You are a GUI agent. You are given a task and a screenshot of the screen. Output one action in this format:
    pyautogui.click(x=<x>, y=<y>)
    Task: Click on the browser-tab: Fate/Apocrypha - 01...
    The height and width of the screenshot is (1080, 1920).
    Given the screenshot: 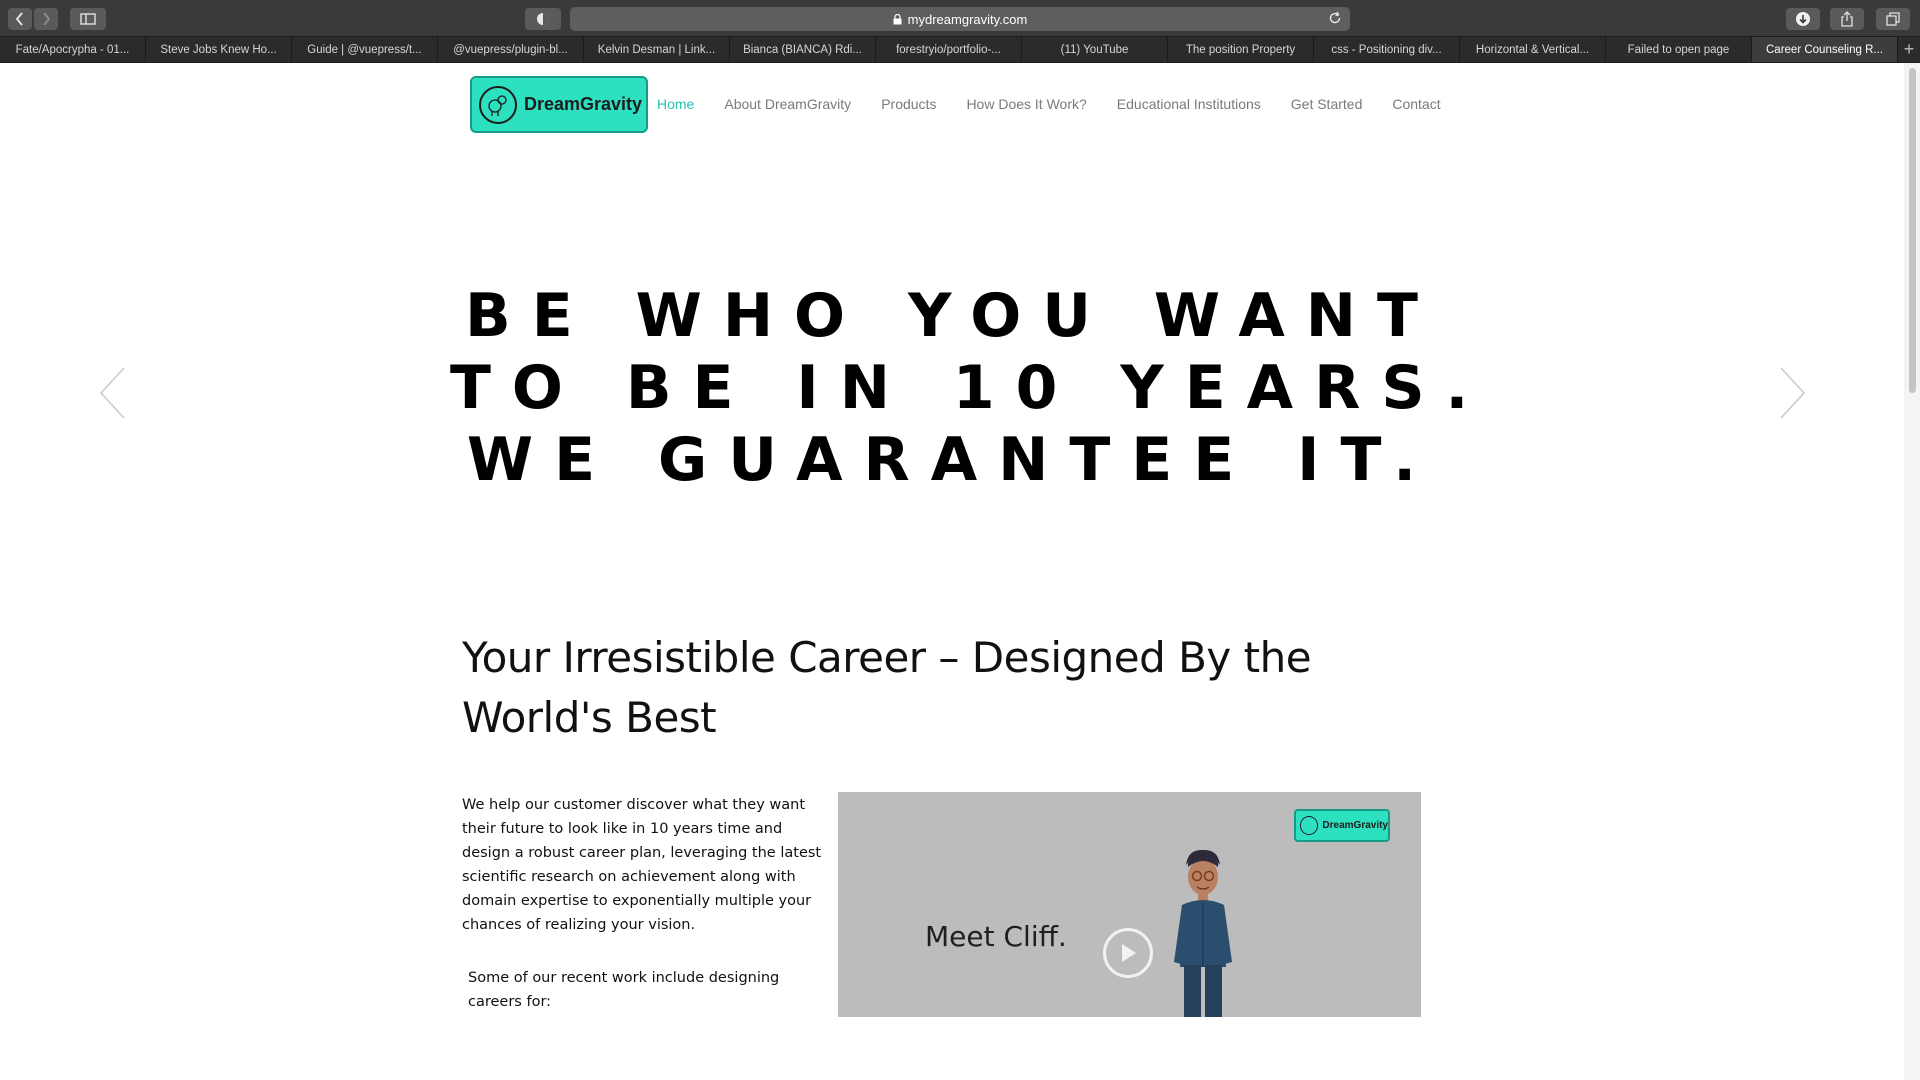 What is the action you would take?
    pyautogui.click(x=73, y=49)
    